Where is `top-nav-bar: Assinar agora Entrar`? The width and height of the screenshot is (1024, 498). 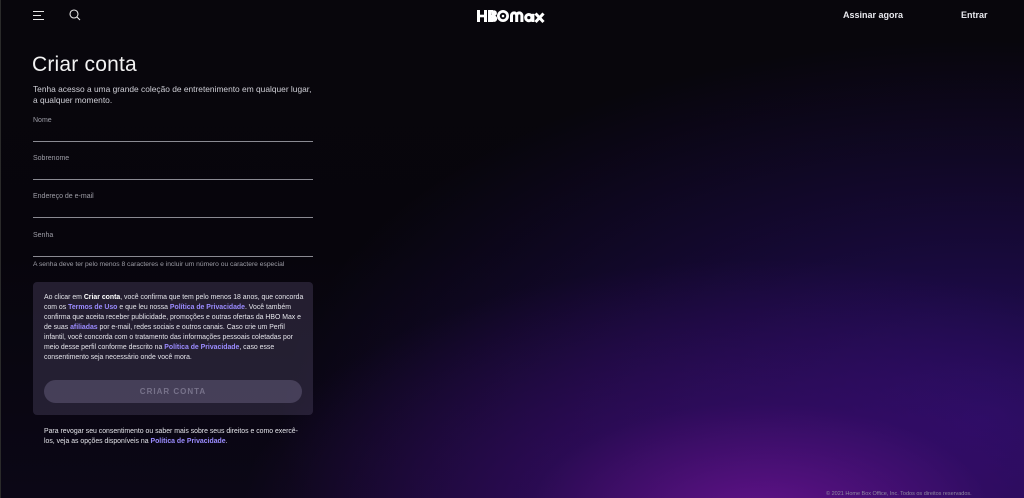
top-nav-bar: Assinar agora Entrar is located at coordinates (512, 16).